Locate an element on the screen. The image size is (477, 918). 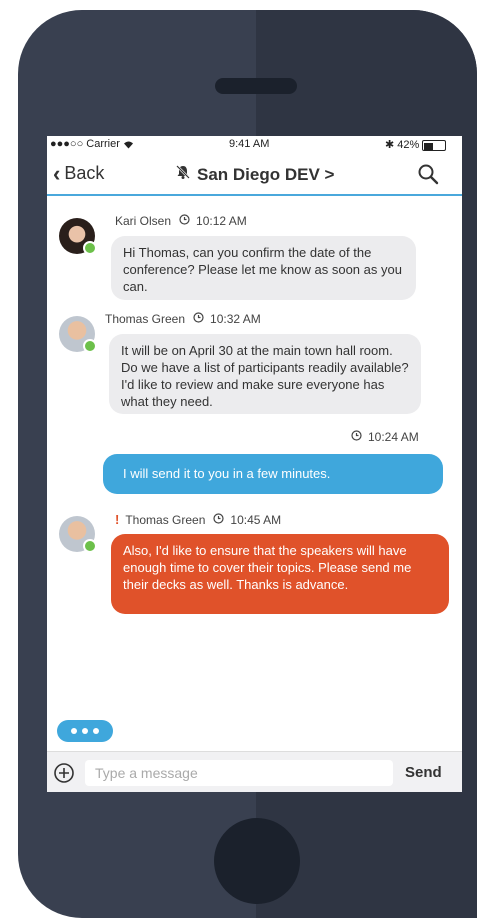
sender-name: Kari Olsen is located at coordinates (143, 221).